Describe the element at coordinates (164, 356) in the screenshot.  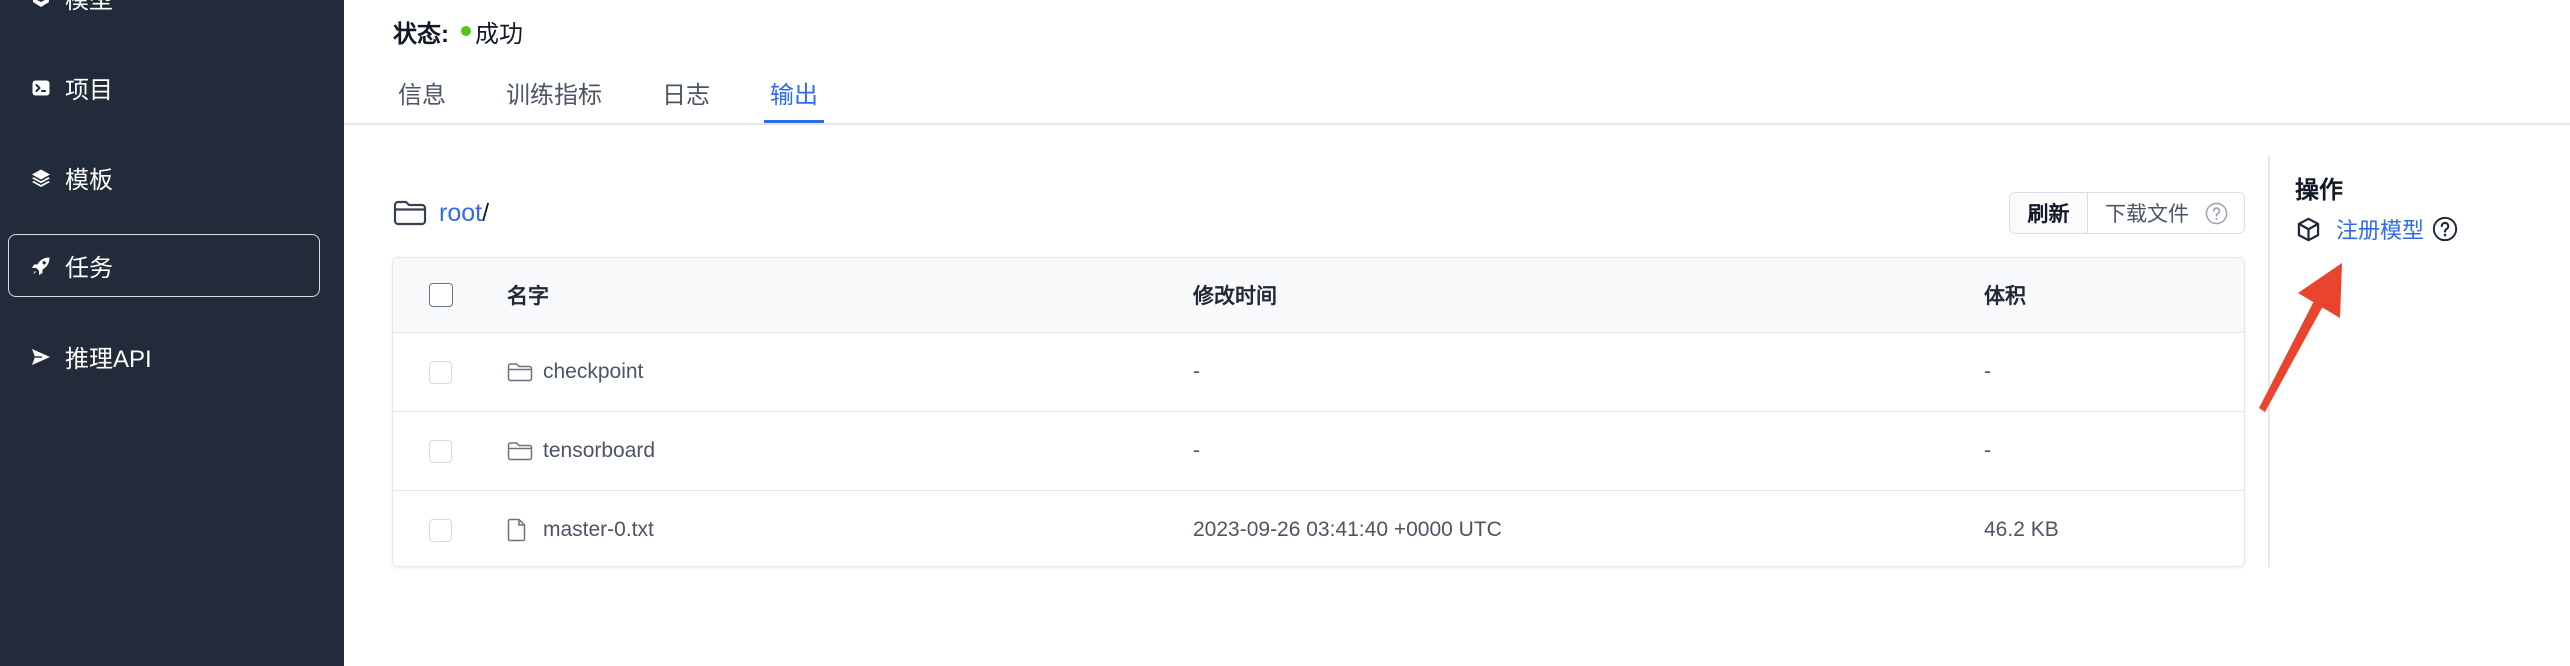
I see `sidebar-item-inference-api: 推理API` at that location.